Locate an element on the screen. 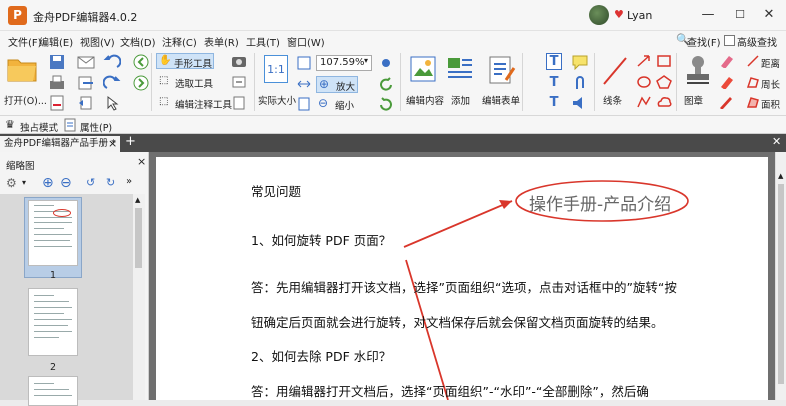  close-all-tabs-icon: ✕ is located at coordinates (776, 141).